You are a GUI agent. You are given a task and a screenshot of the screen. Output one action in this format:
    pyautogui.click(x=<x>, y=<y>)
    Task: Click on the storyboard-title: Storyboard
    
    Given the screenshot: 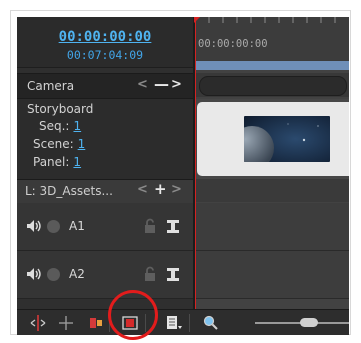 What is the action you would take?
    pyautogui.click(x=60, y=109)
    